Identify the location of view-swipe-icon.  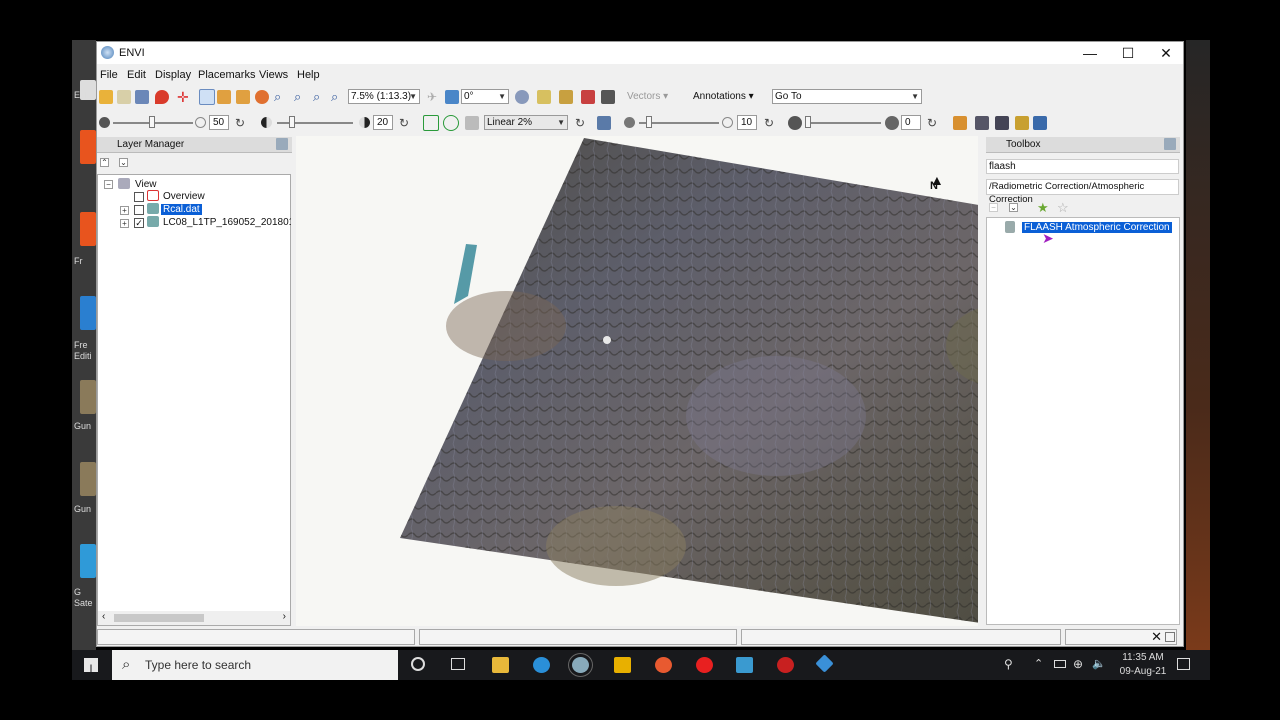
(1040, 123).